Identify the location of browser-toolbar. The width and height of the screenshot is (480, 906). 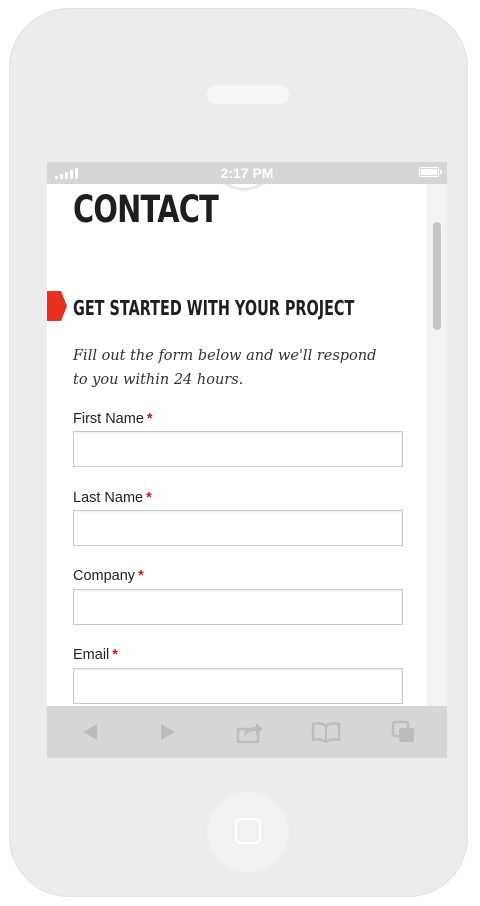
(247, 732).